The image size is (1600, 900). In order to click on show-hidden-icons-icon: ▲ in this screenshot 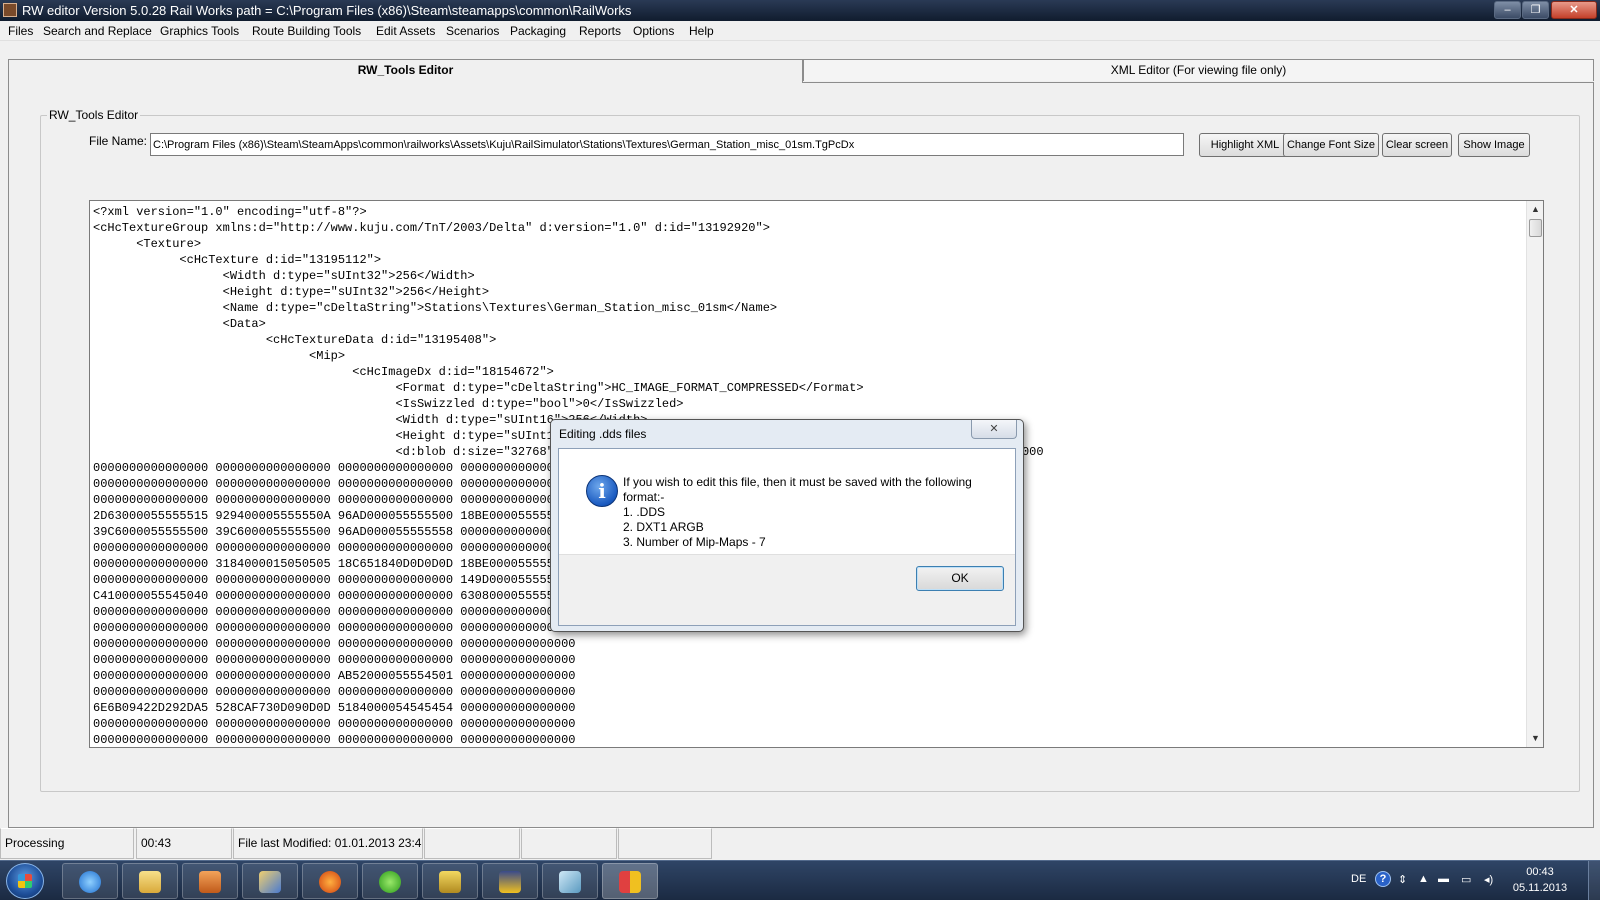, I will do `click(1423, 879)`.